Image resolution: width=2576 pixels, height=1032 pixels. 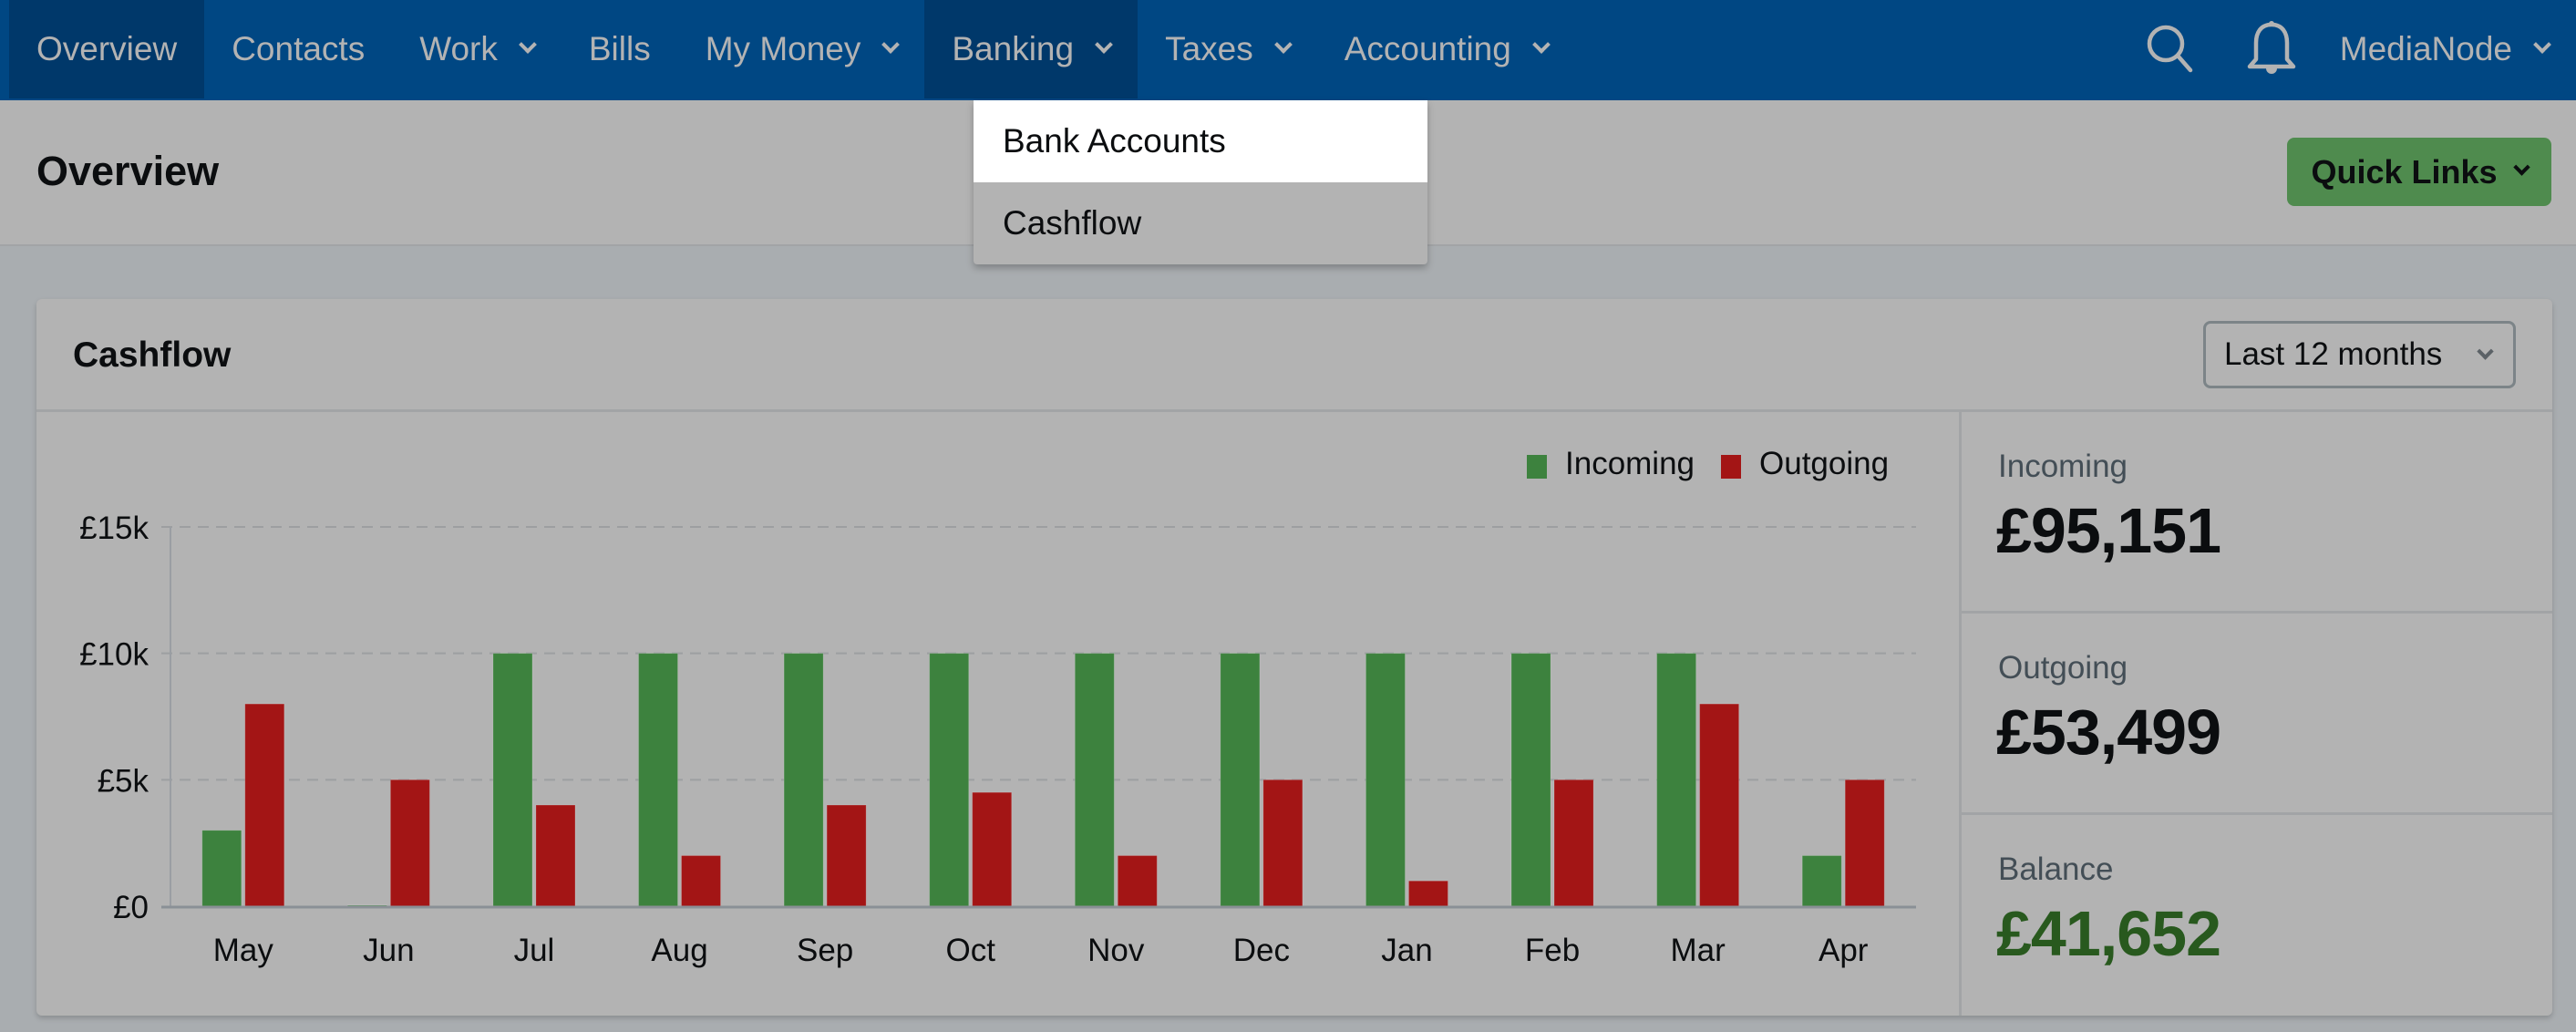 What do you see at coordinates (701, 881) in the screenshot?
I see `bar-outgoing-aug` at bounding box center [701, 881].